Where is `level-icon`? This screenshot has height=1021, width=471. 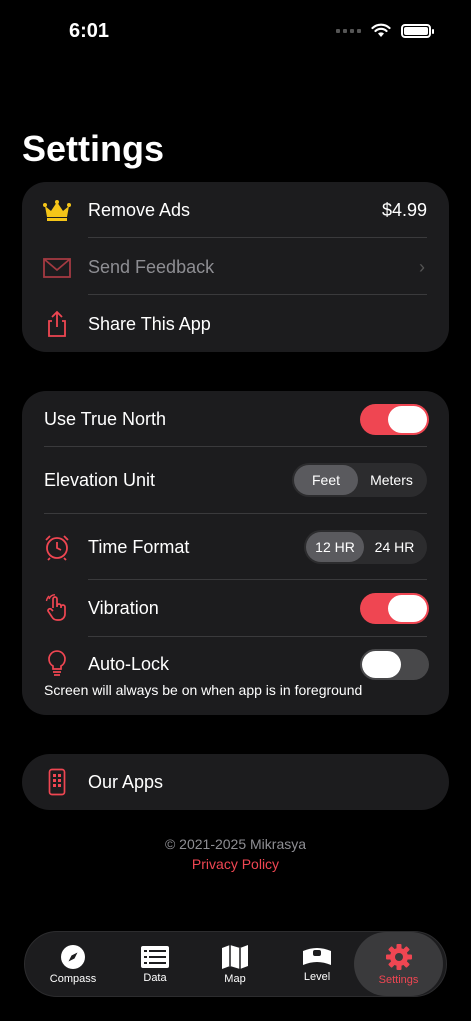
level-icon is located at coordinates (317, 956).